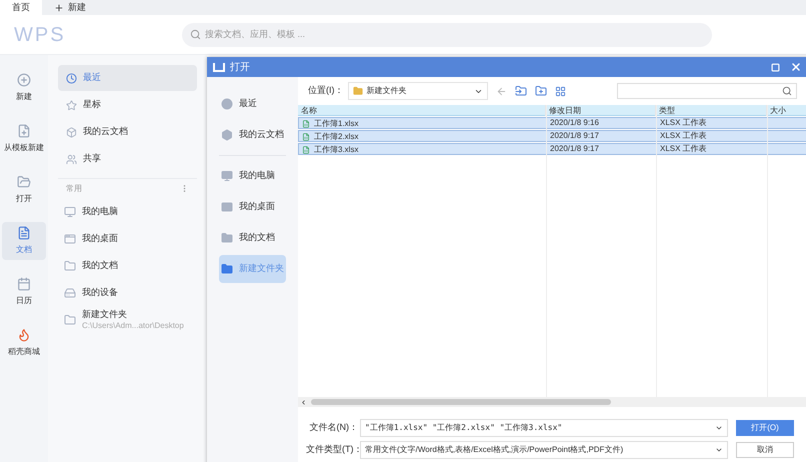 The height and width of the screenshot is (462, 806). Describe the element at coordinates (252, 135) in the screenshot. I see `dialog-nav-item: 我的云文档` at that location.